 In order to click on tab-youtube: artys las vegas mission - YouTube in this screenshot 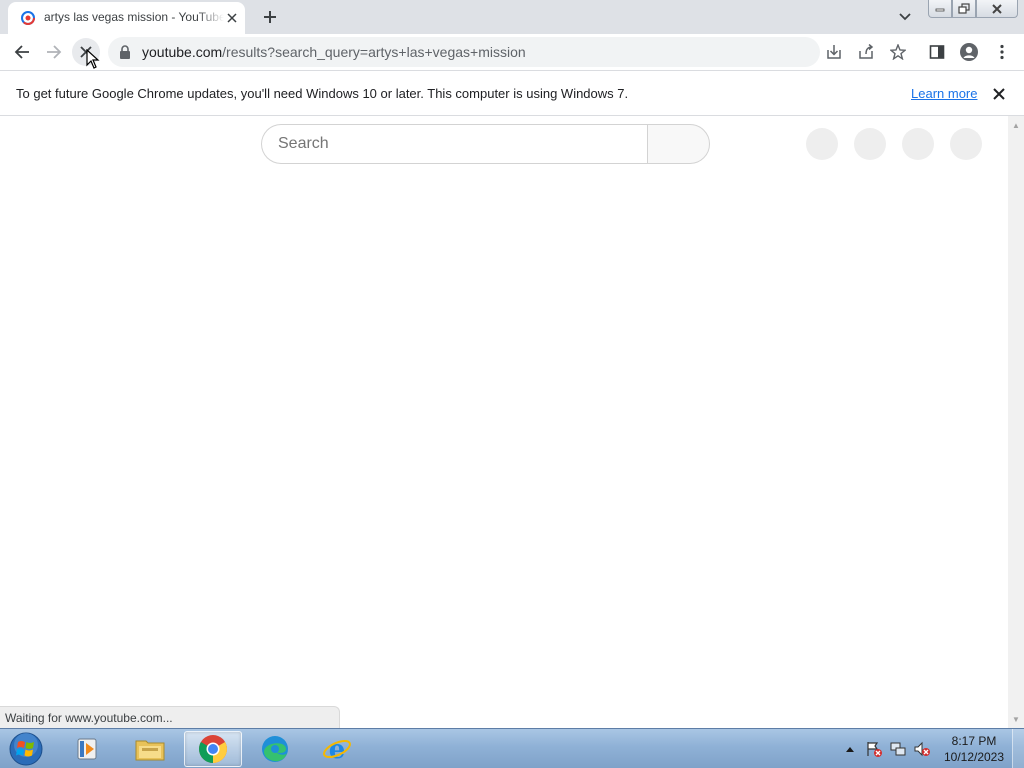, I will do `click(126, 18)`.